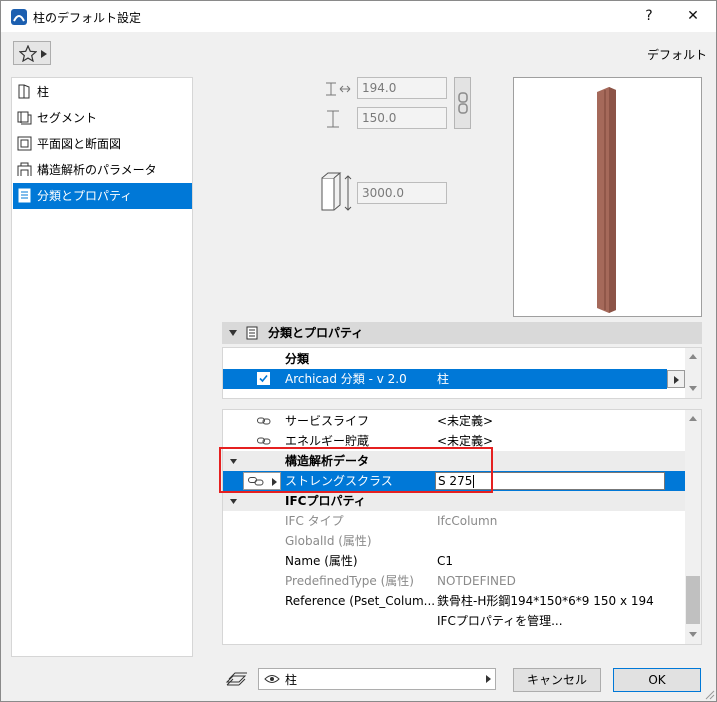 This screenshot has width=717, height=702. Describe the element at coordinates (474, 481) in the screenshot. I see `text-cursor` at that location.